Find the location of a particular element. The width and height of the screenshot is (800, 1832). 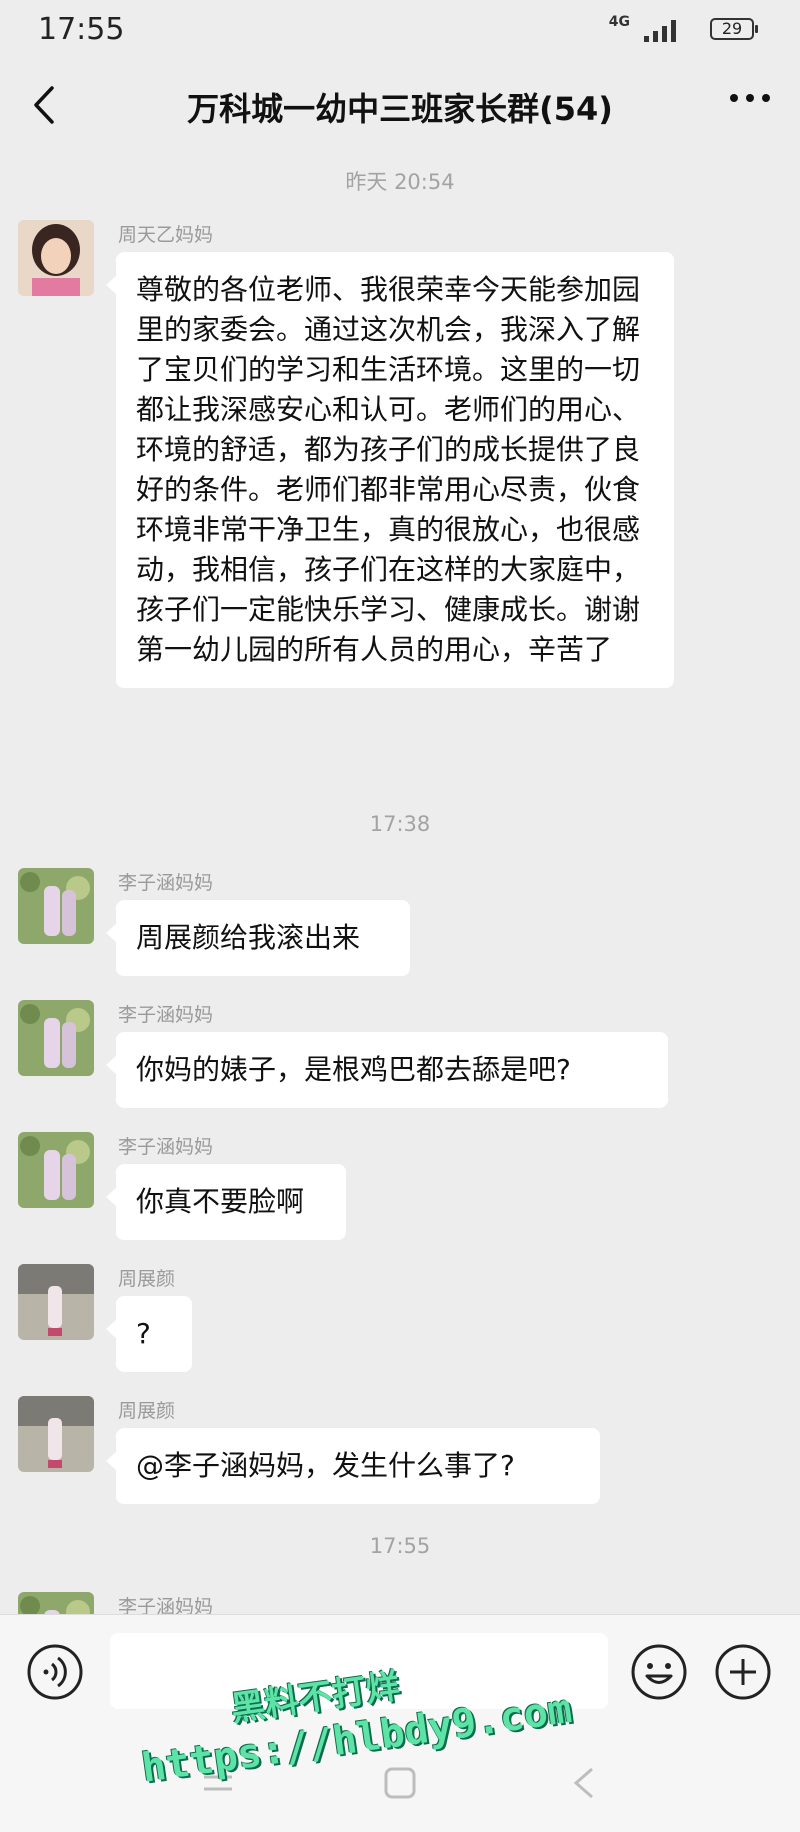

battery-icon: 29 is located at coordinates (734, 29).